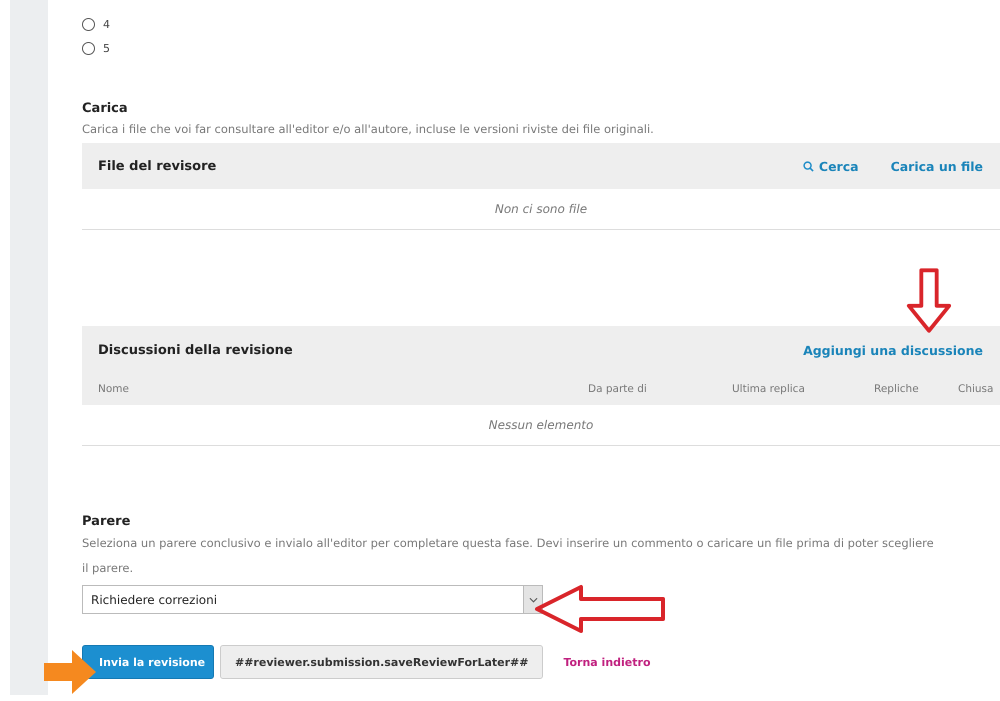 This screenshot has height=701, width=1000. What do you see at coordinates (70, 672) in the screenshot?
I see `right-arrow-annotation` at bounding box center [70, 672].